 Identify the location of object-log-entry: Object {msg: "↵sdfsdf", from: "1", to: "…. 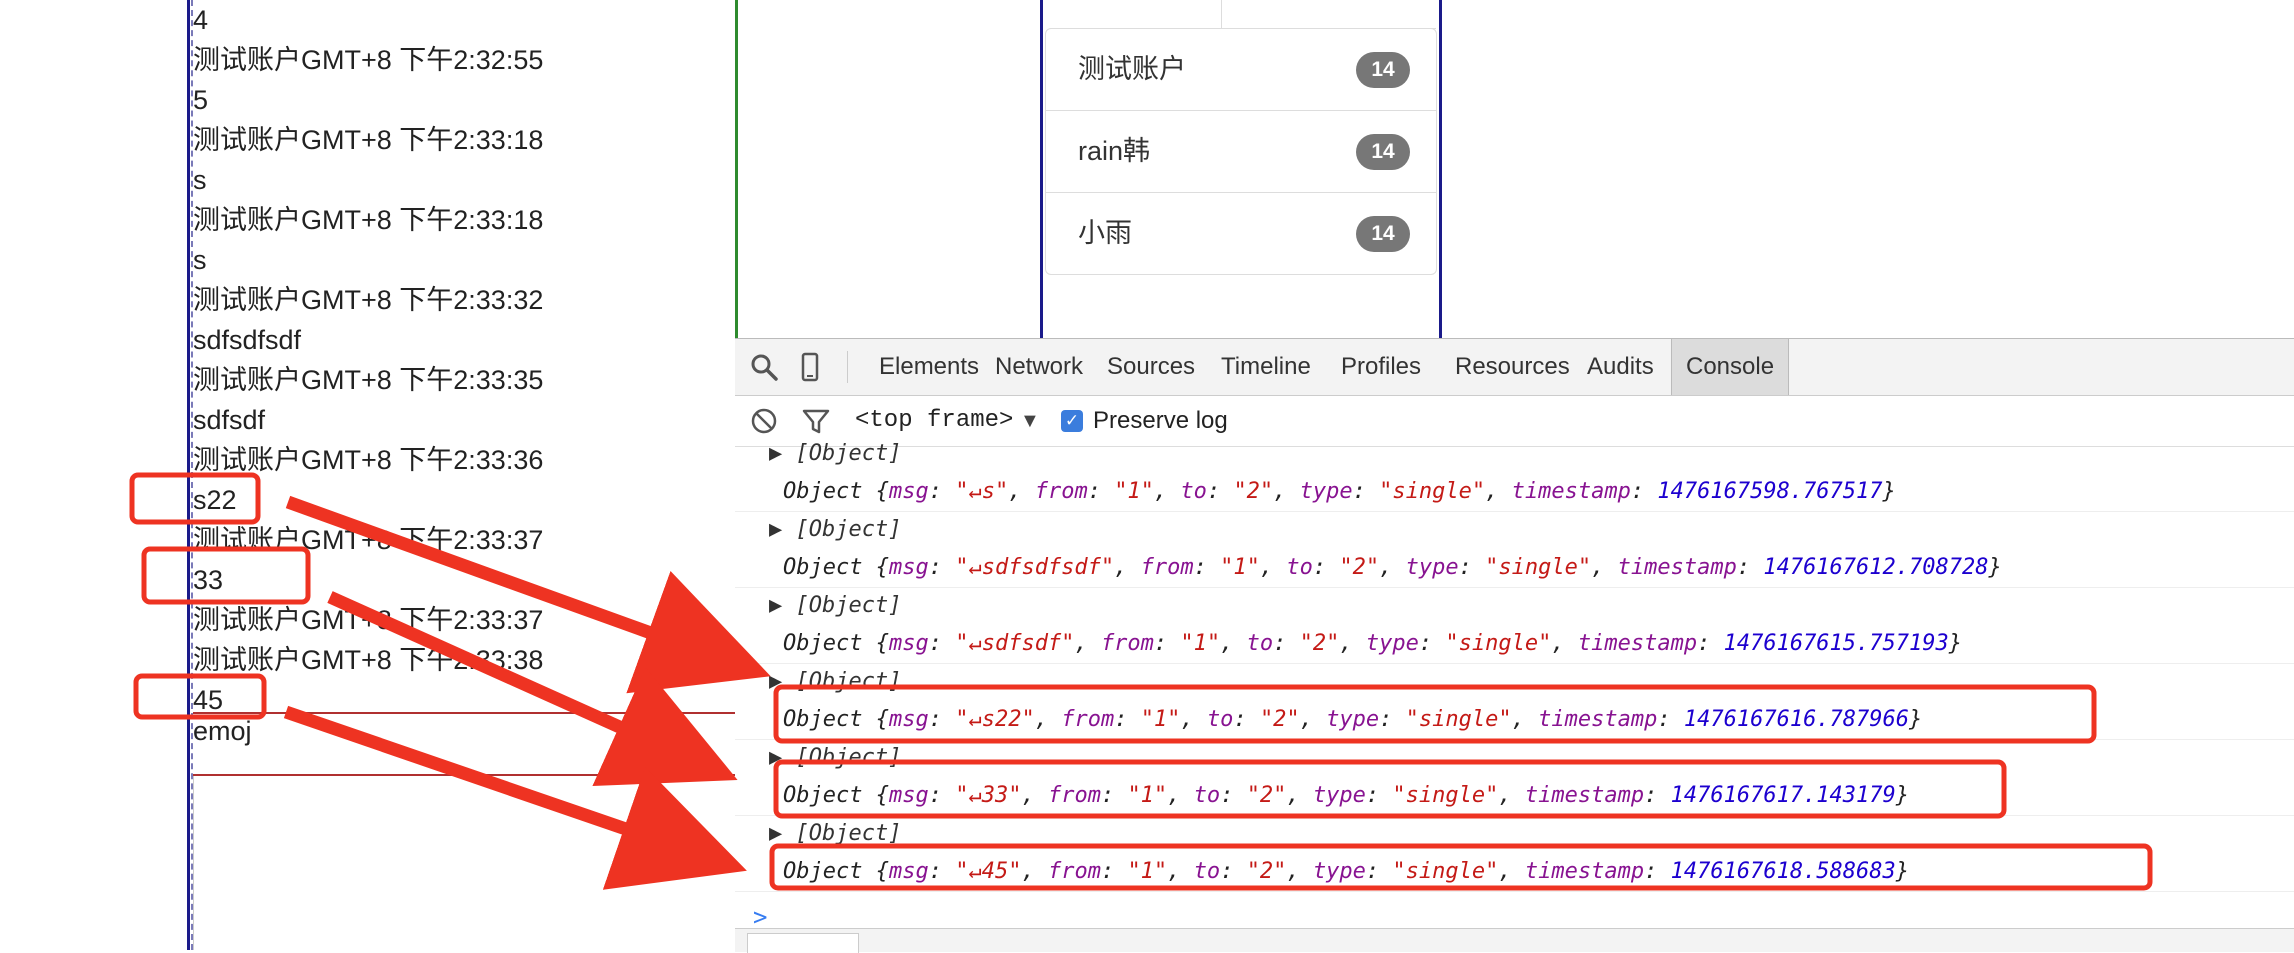
(1372, 644).